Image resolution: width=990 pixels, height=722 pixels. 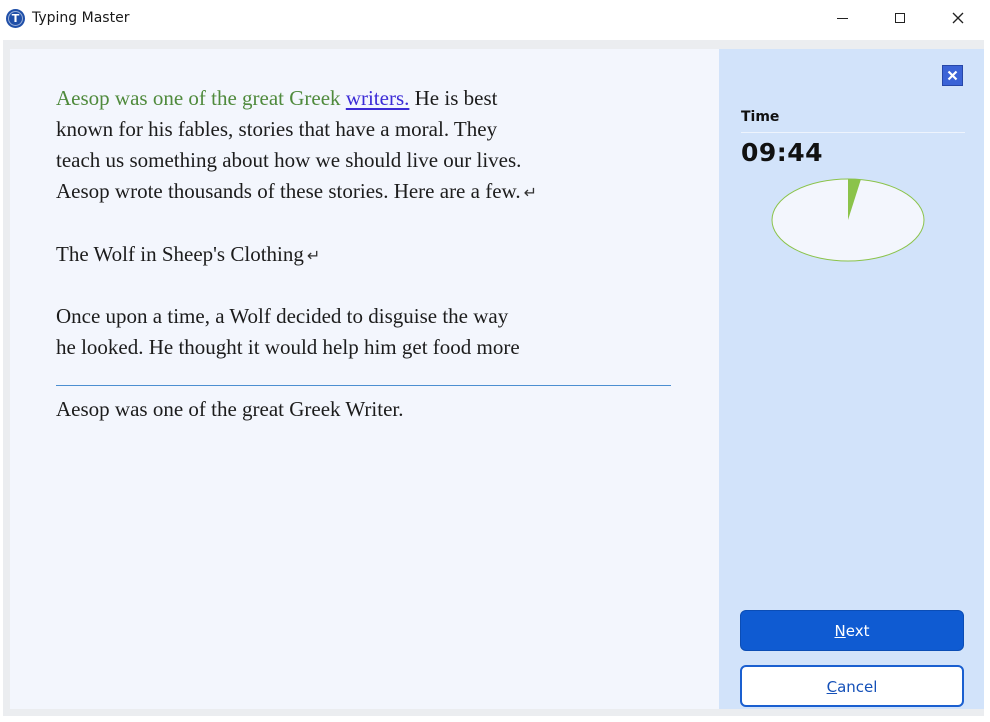 What do you see at coordinates (363, 385) in the screenshot?
I see `input-divider` at bounding box center [363, 385].